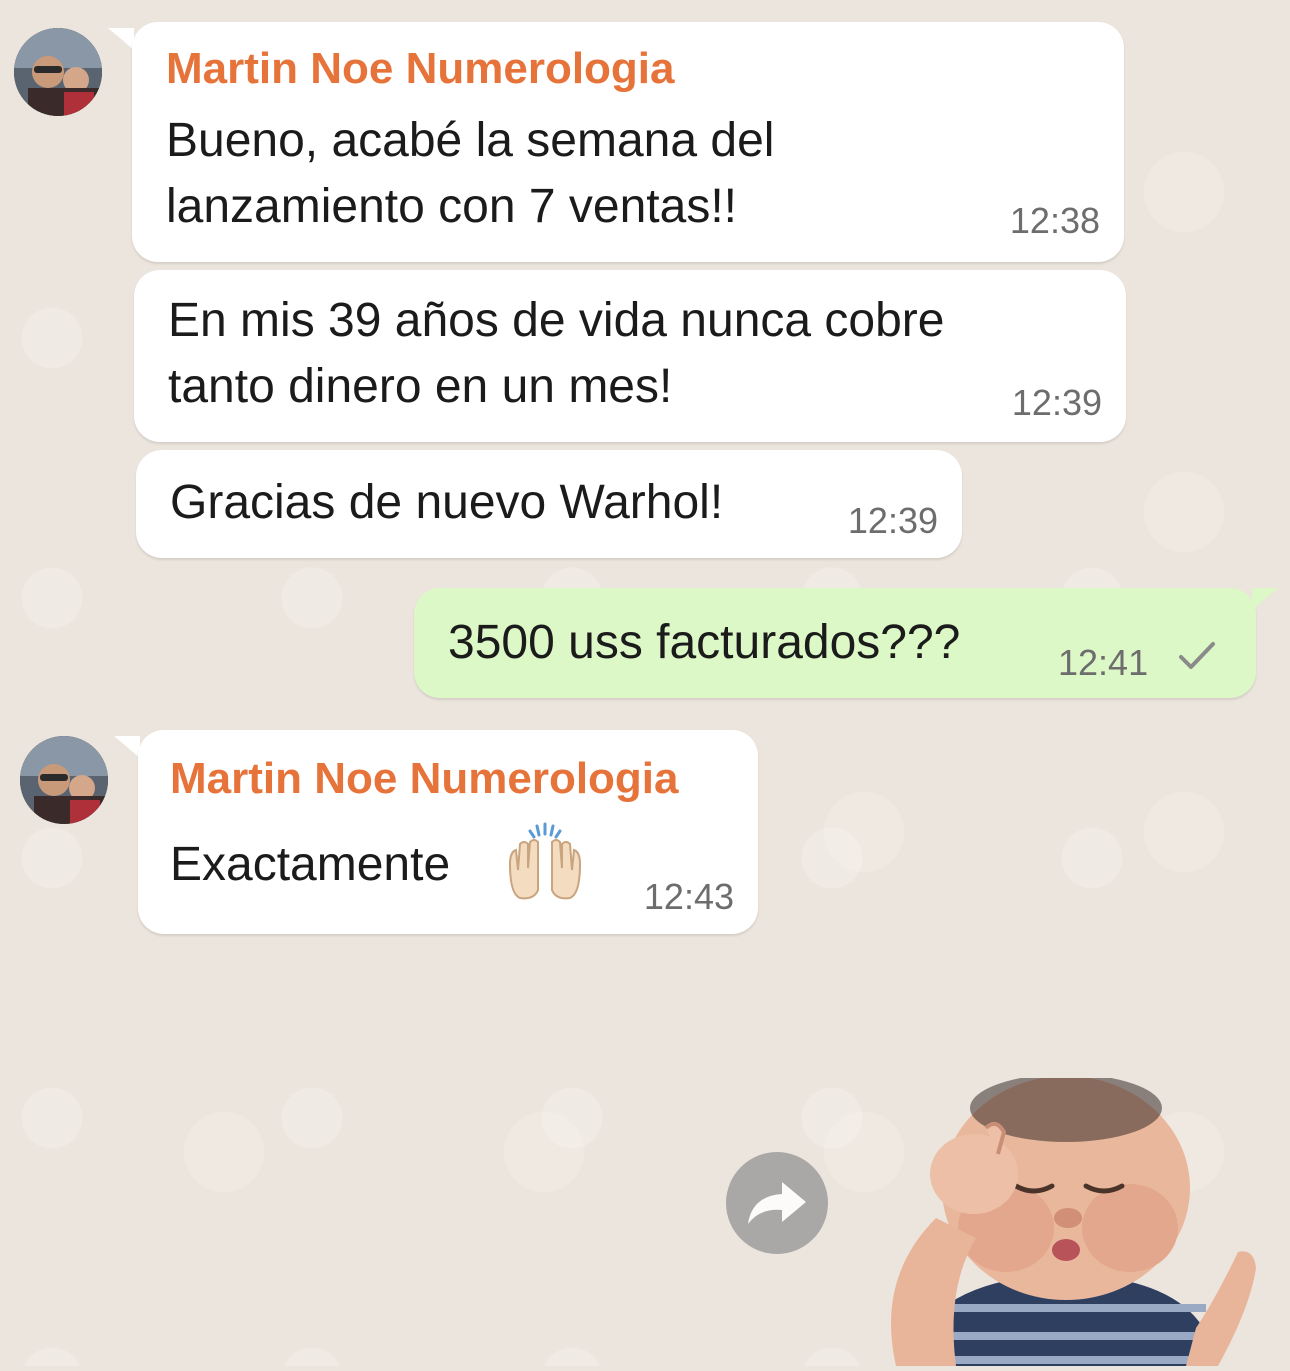  Describe the element at coordinates (545, 861) in the screenshot. I see `raising-hands-icon` at that location.